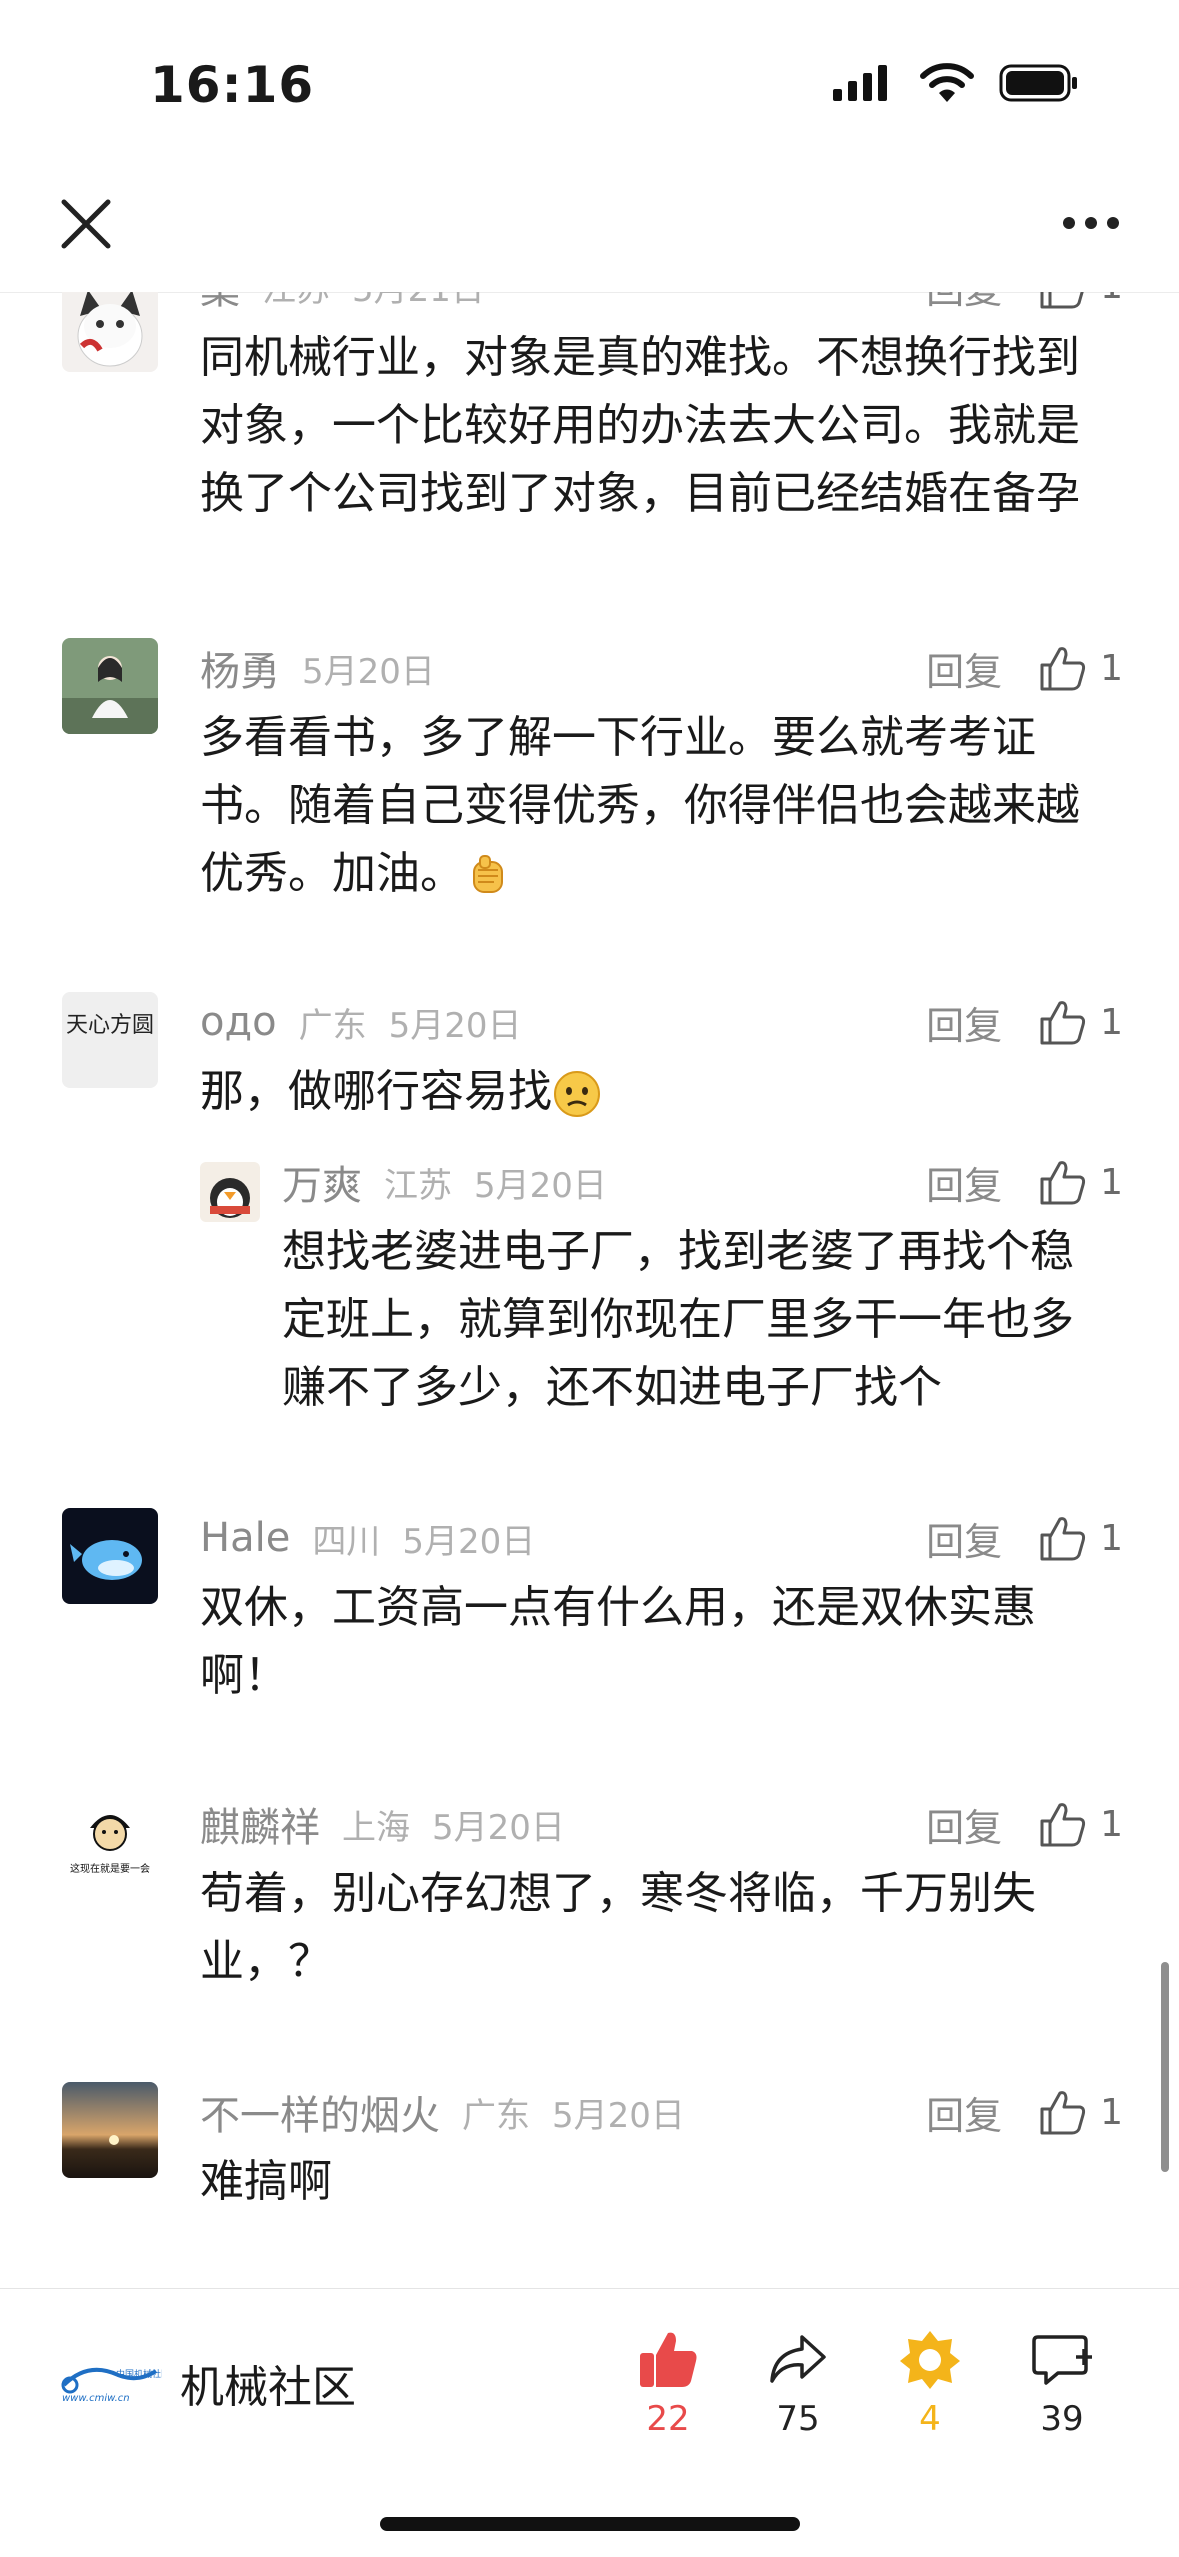 The width and height of the screenshot is (1179, 2557). What do you see at coordinates (798, 2419) in the screenshot?
I see `share-count: 75` at bounding box center [798, 2419].